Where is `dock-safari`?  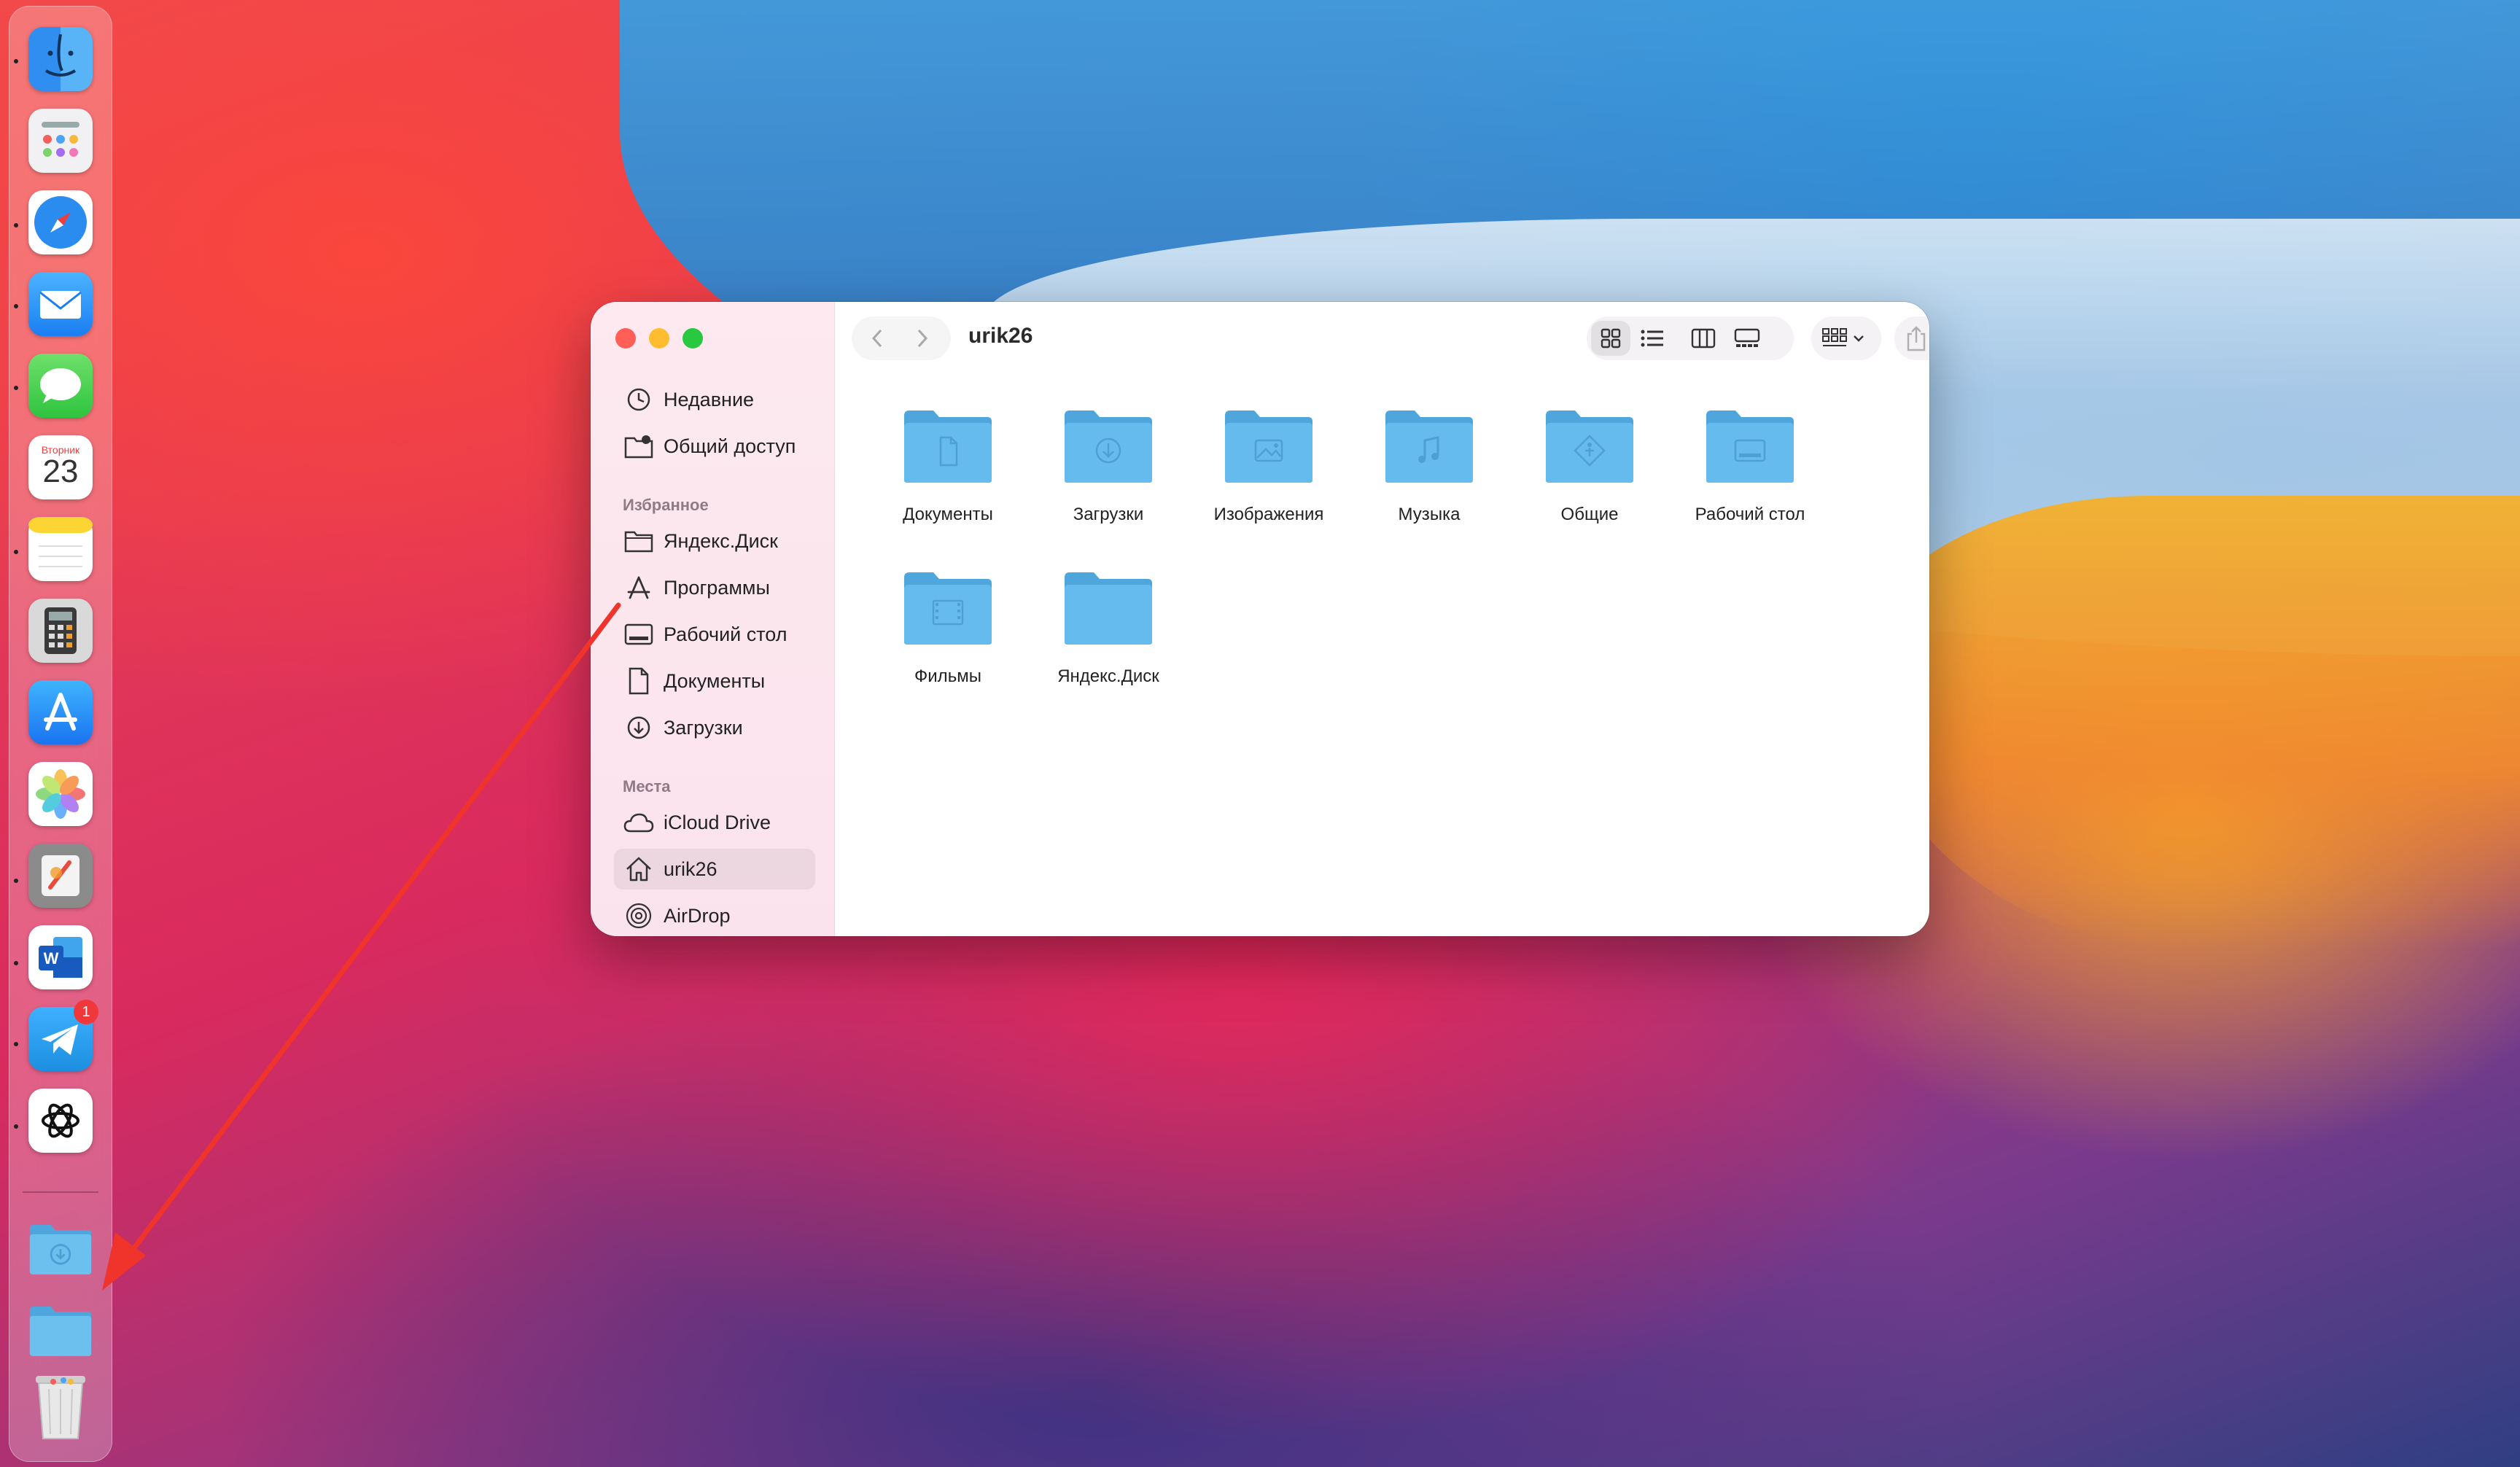 dock-safari is located at coordinates (60, 222).